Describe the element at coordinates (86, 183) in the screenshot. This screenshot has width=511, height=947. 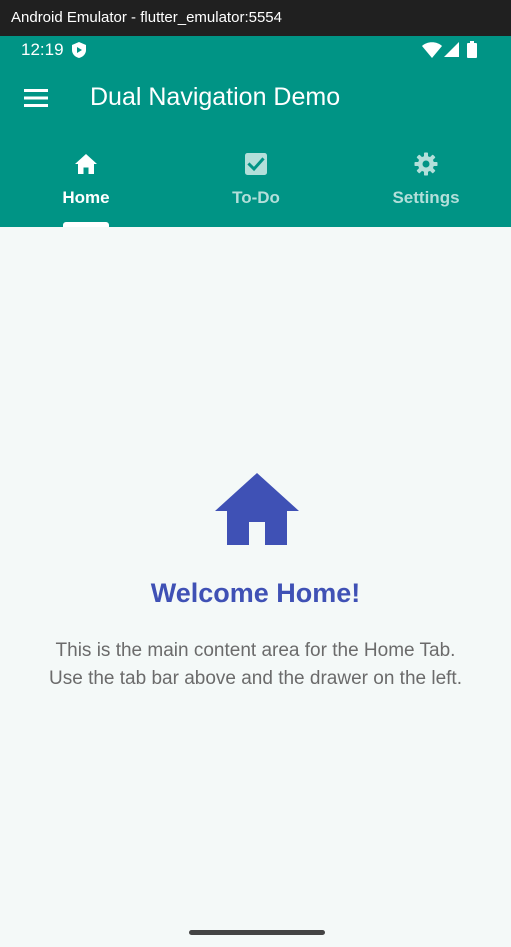
I see `tab-home: Home` at that location.